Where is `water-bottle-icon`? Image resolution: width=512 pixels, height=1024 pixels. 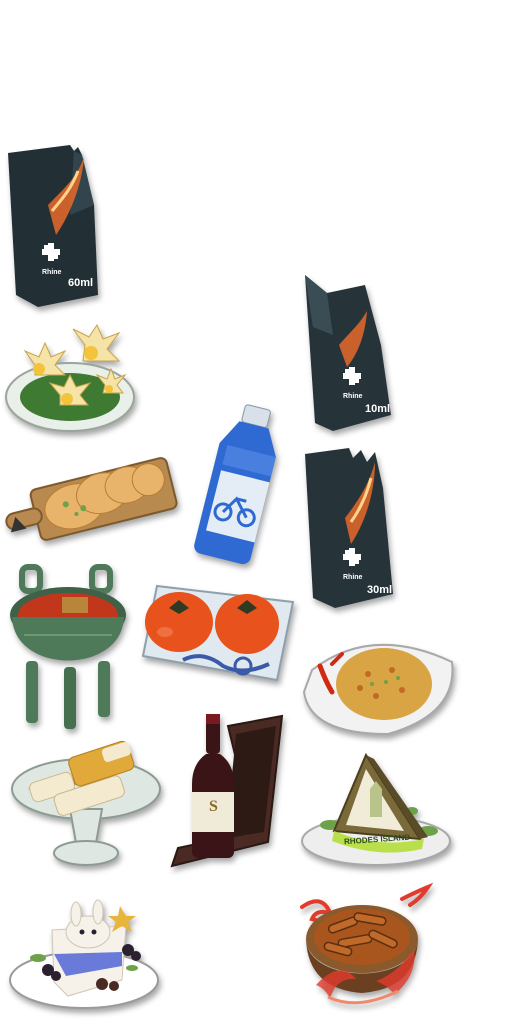
water-bottle-icon is located at coordinates (235, 484).